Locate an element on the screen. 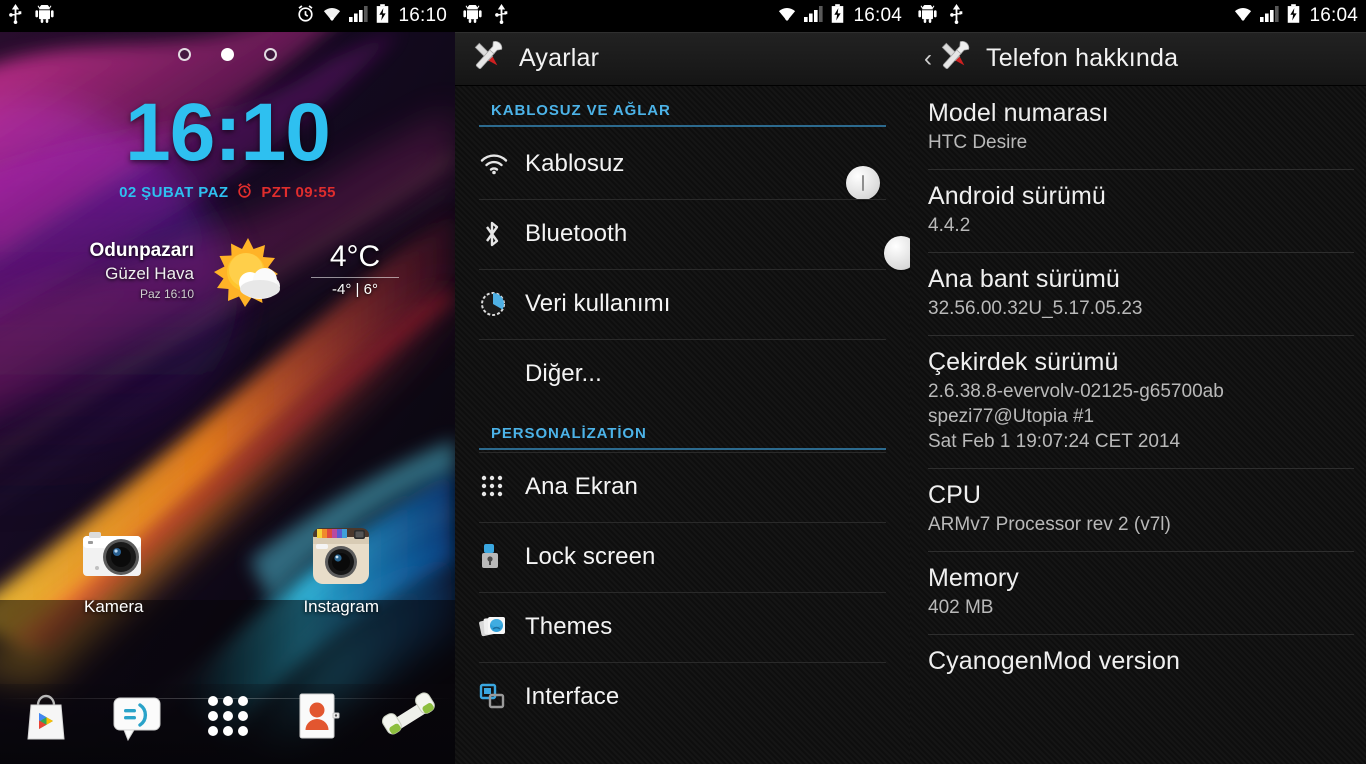 The height and width of the screenshot is (764, 1366). weather-condition: Güzel Hava is located at coordinates (149, 273).